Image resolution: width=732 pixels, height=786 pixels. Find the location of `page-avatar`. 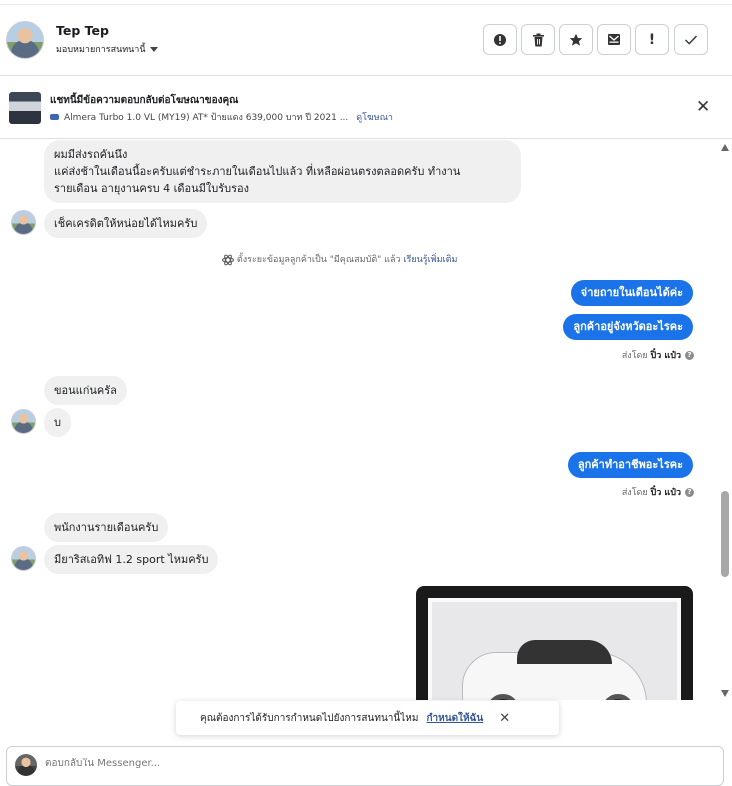

page-avatar is located at coordinates (26, 765).